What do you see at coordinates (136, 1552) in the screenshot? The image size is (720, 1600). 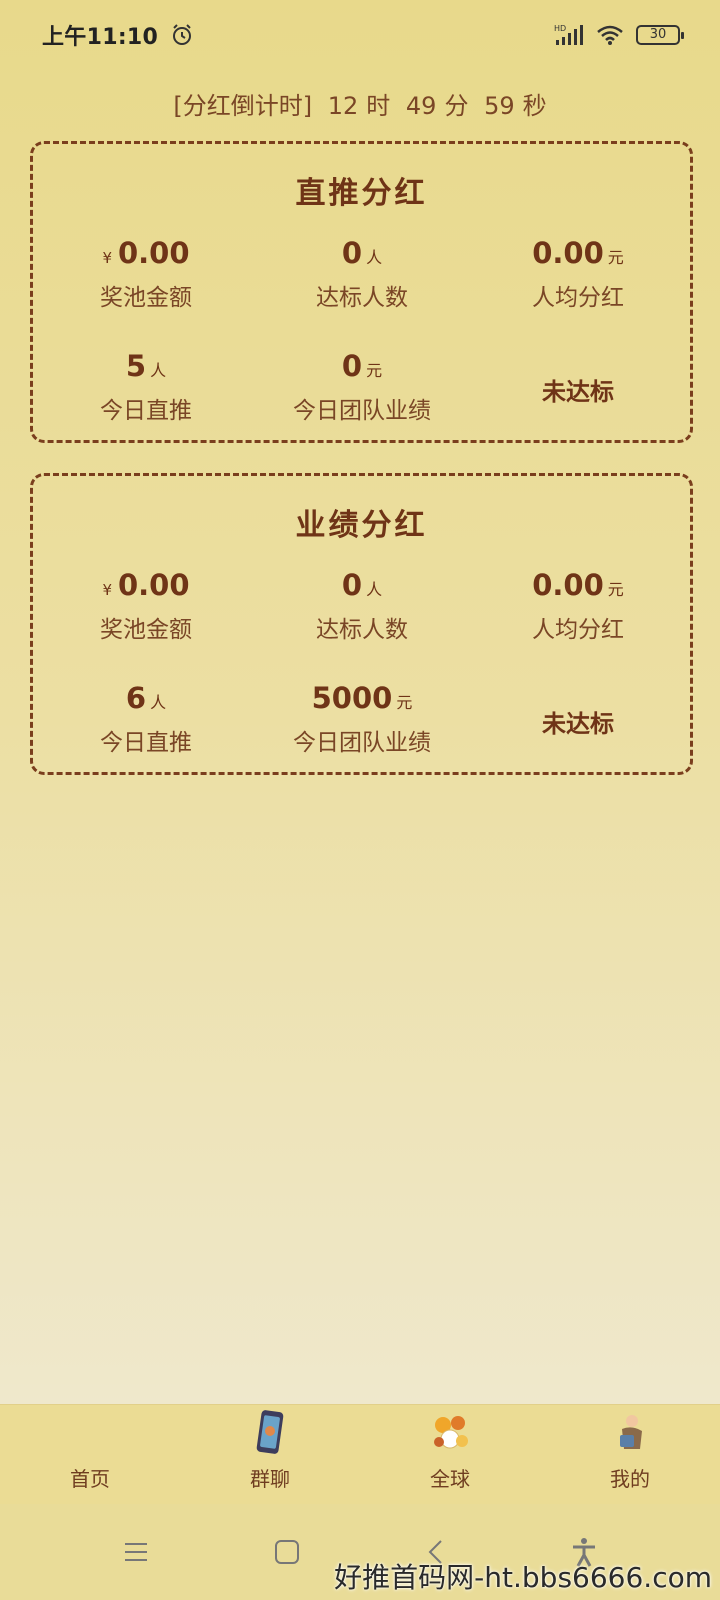 I see `menu-icon` at bounding box center [136, 1552].